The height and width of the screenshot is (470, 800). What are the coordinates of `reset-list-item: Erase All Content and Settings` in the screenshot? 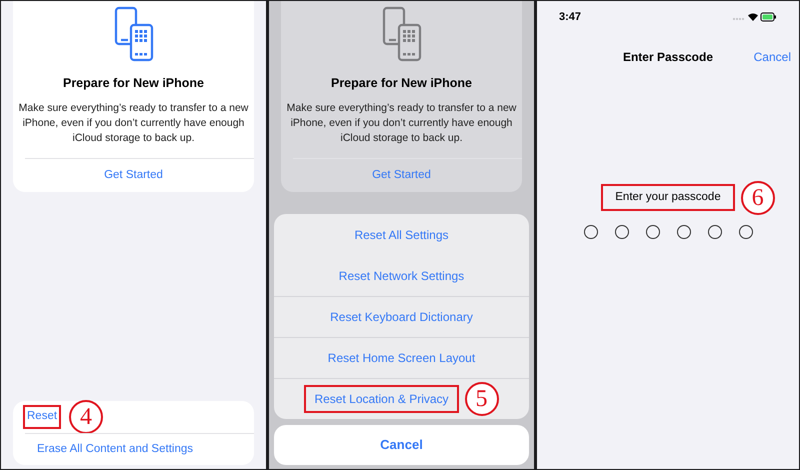 It's located at (115, 450).